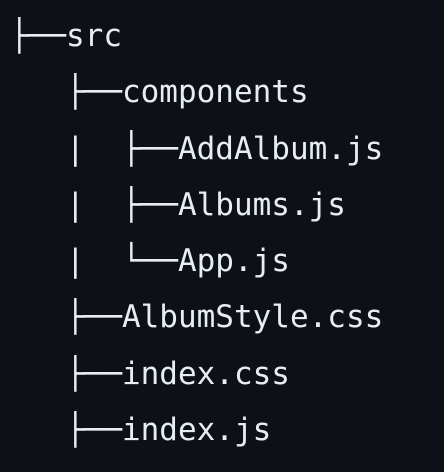 The width and height of the screenshot is (444, 472). Describe the element at coordinates (66, 36) in the screenshot. I see `tree-line-src: ├──src` at that location.